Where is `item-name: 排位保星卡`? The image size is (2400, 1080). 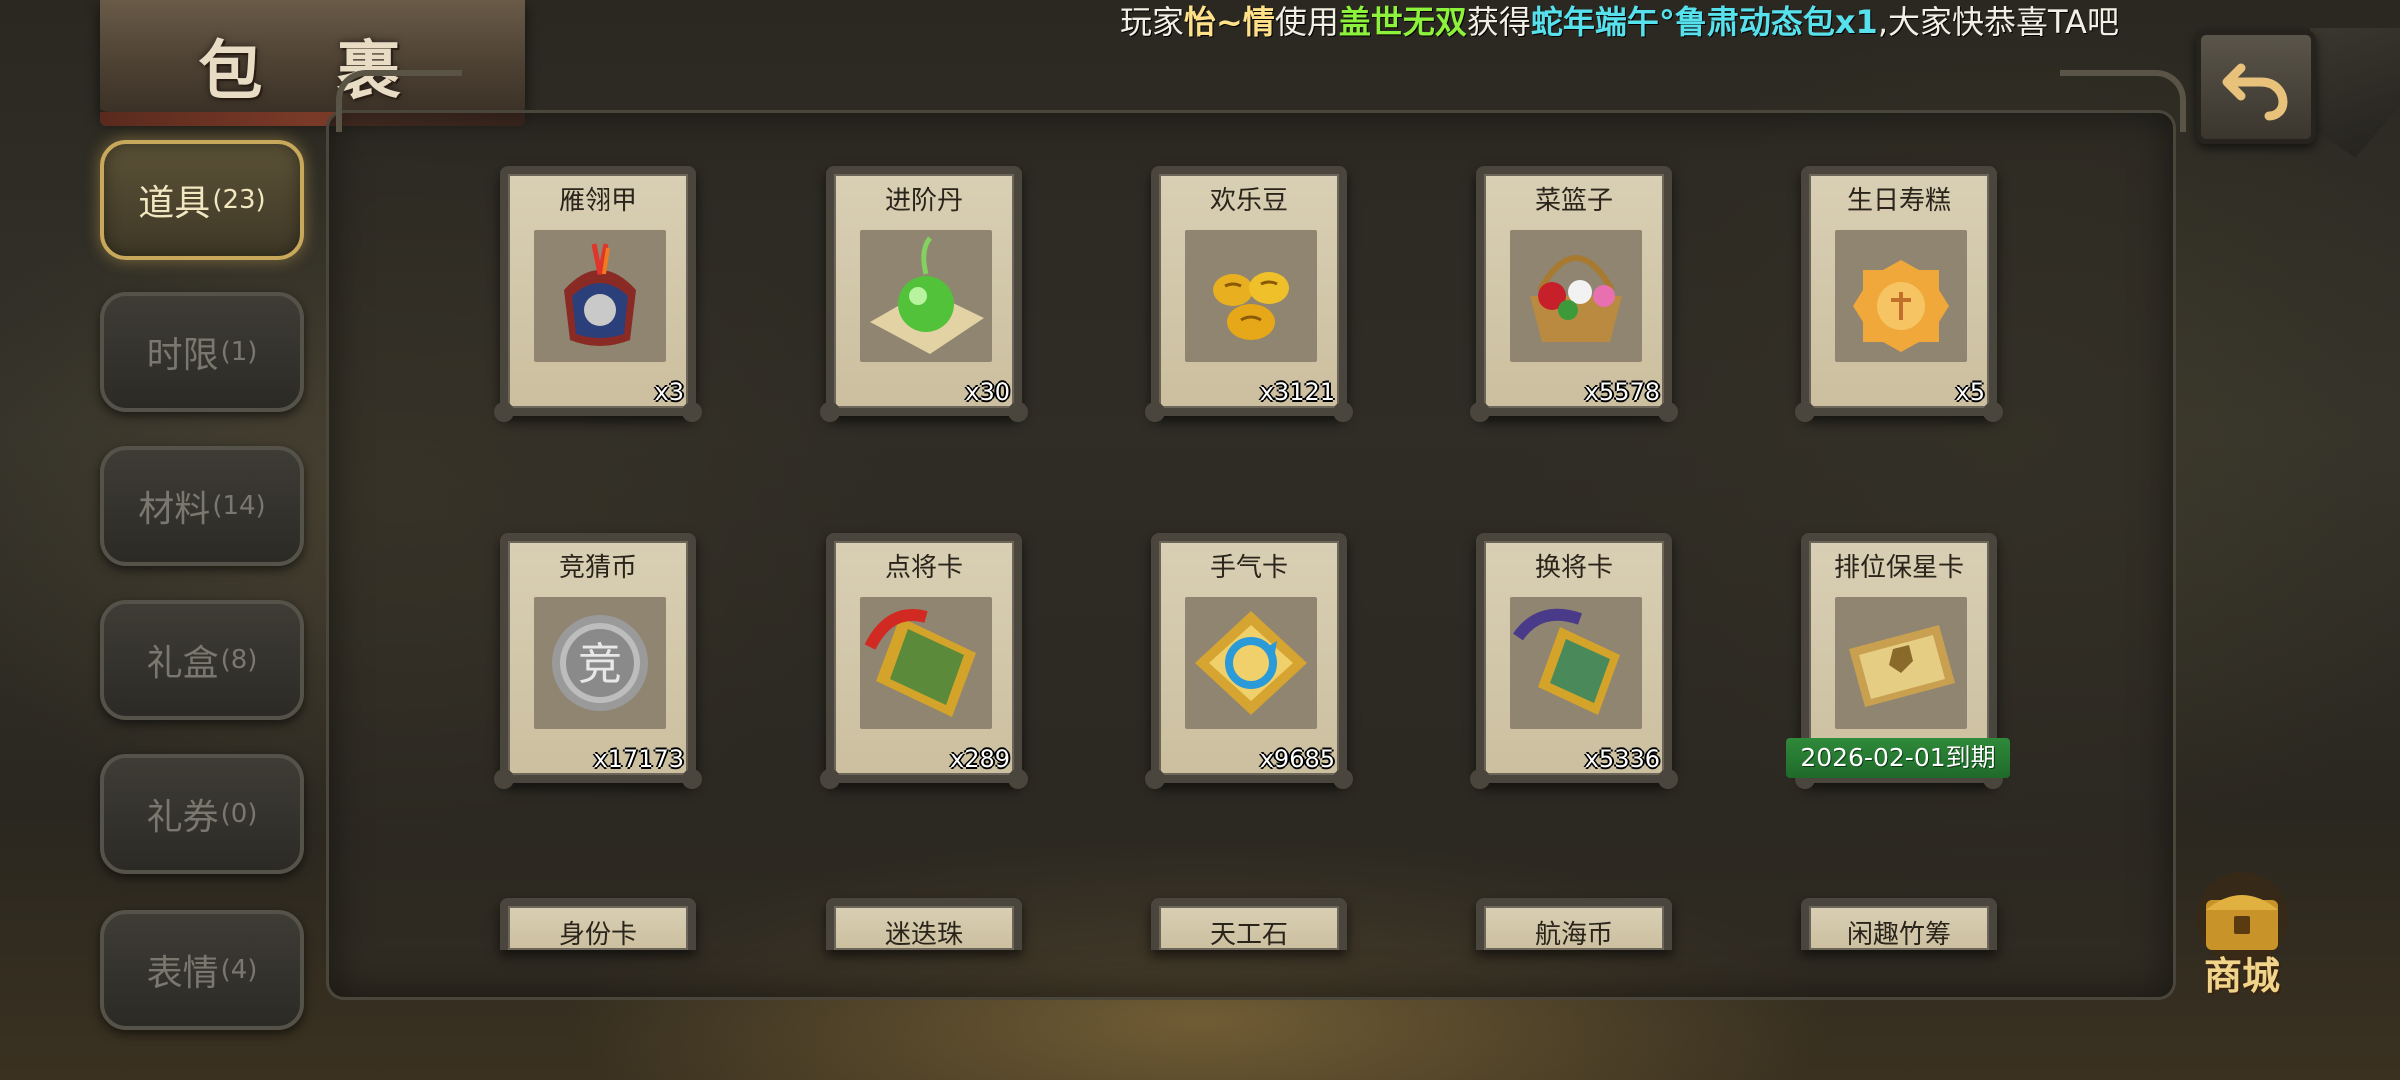 item-name: 排位保星卡 is located at coordinates (1898, 568).